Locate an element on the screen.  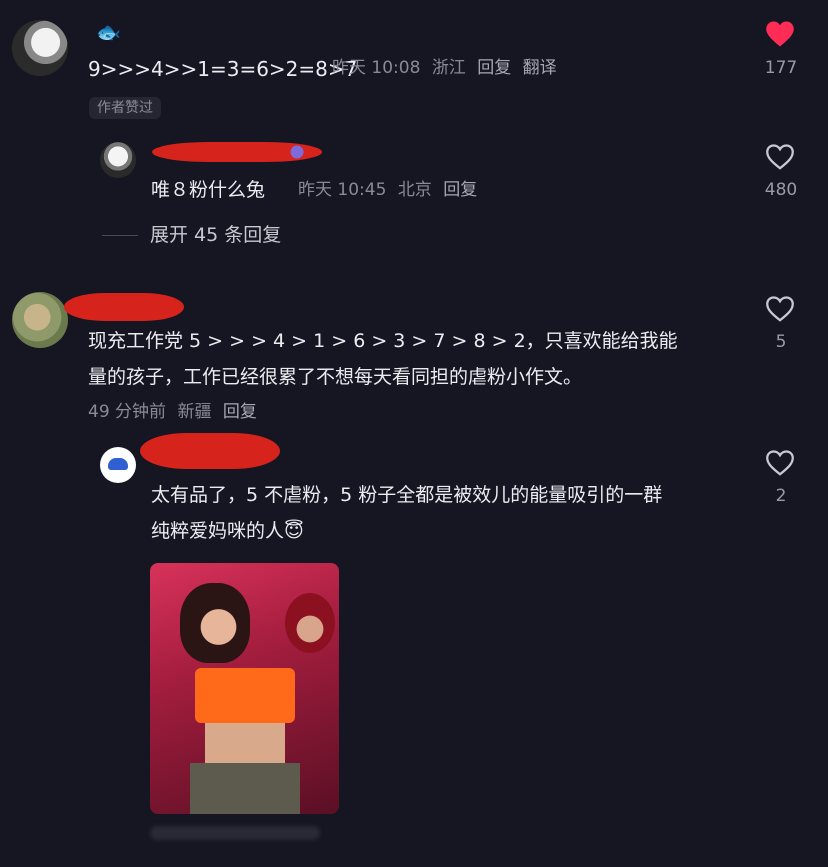
reply-text: 唯８粉什么兔 is located at coordinates (208, 190).